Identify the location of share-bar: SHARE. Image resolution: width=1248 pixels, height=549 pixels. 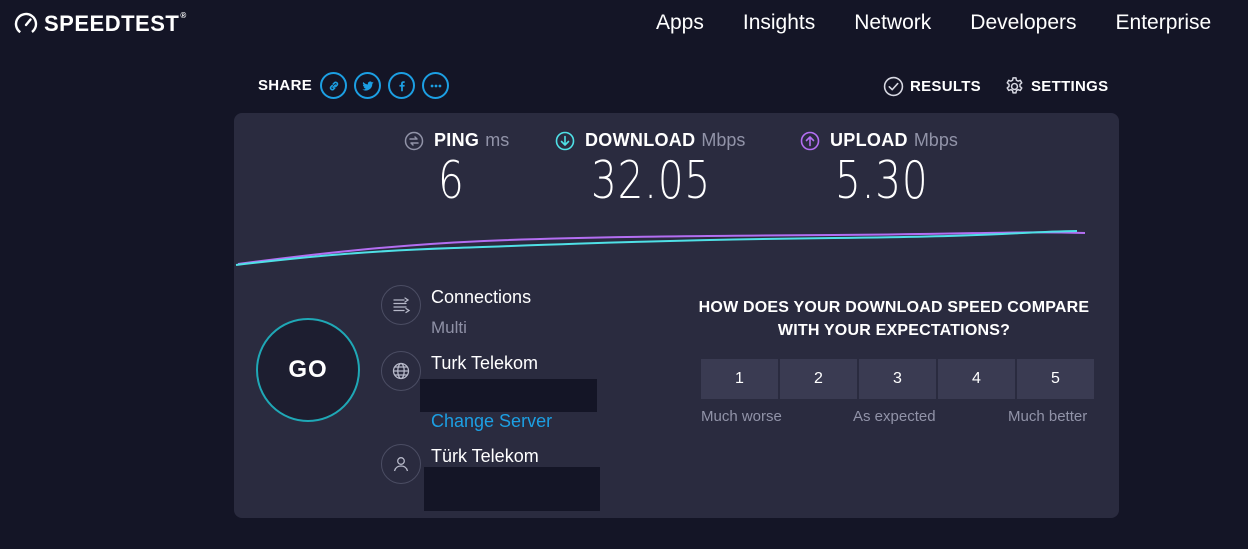
(357, 85).